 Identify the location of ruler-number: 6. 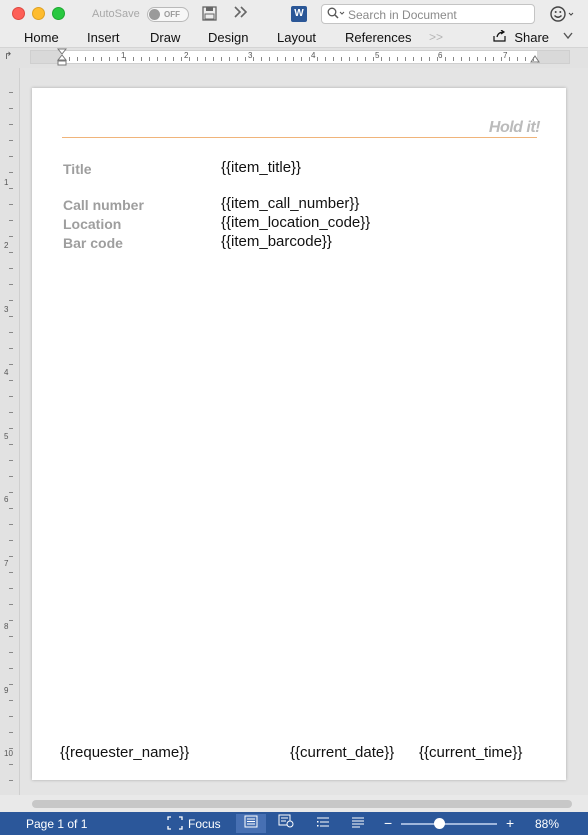
(440, 55).